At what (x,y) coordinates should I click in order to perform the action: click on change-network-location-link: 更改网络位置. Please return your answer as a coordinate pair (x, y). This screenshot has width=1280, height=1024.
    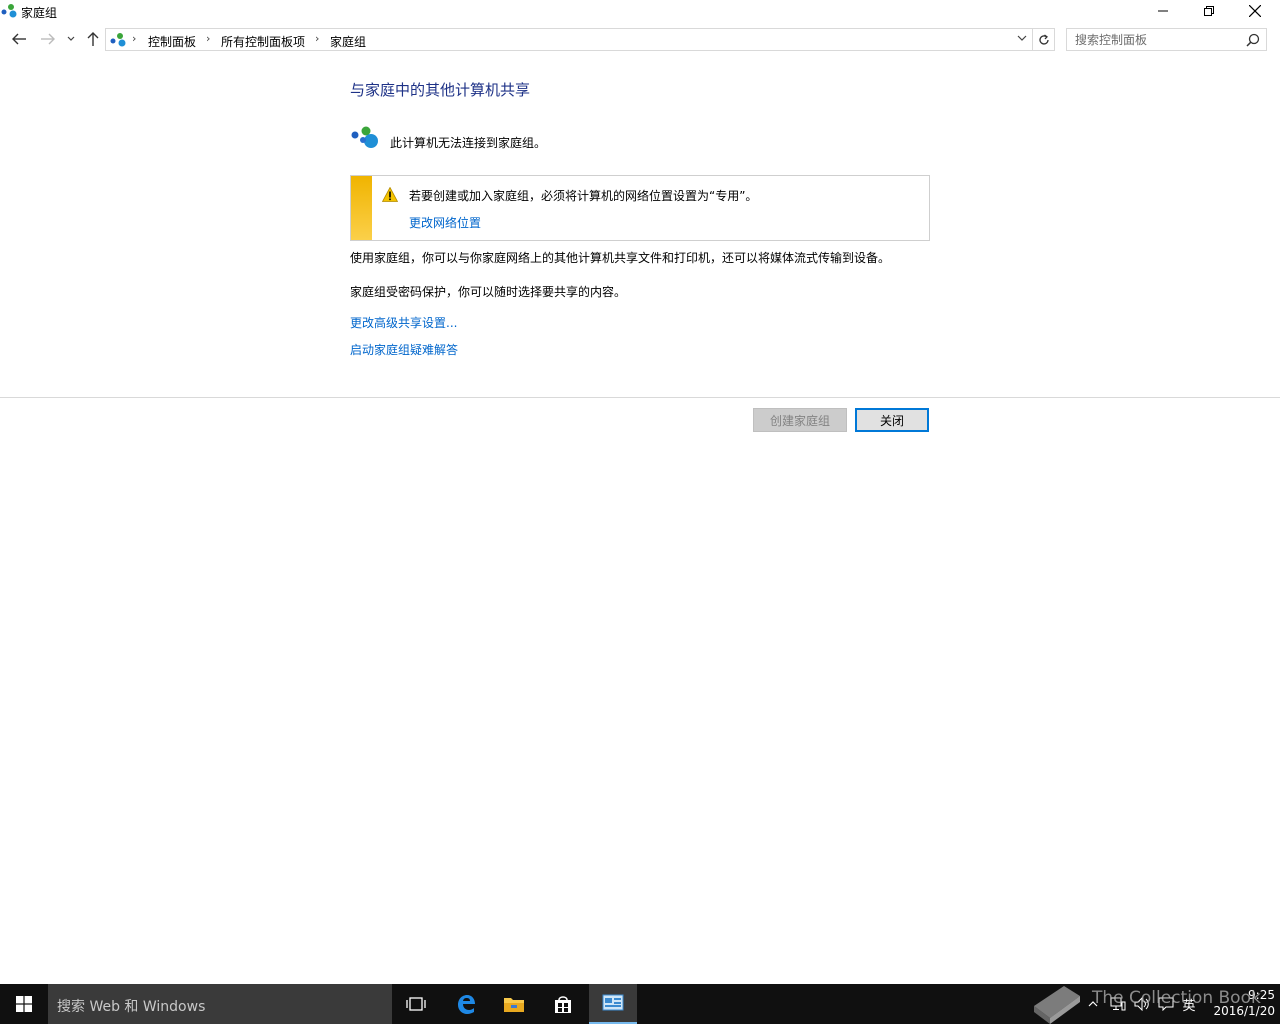
    Looking at the image, I should click on (445, 222).